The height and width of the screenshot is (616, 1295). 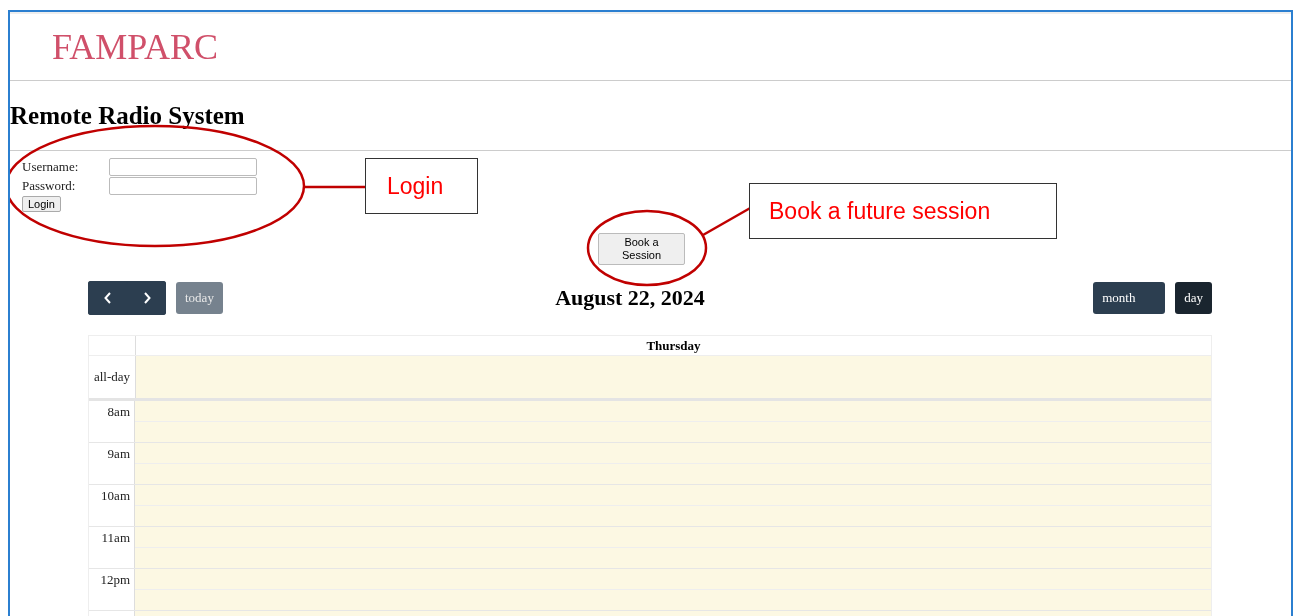 What do you see at coordinates (421, 186) in the screenshot?
I see `callout-box: Login` at bounding box center [421, 186].